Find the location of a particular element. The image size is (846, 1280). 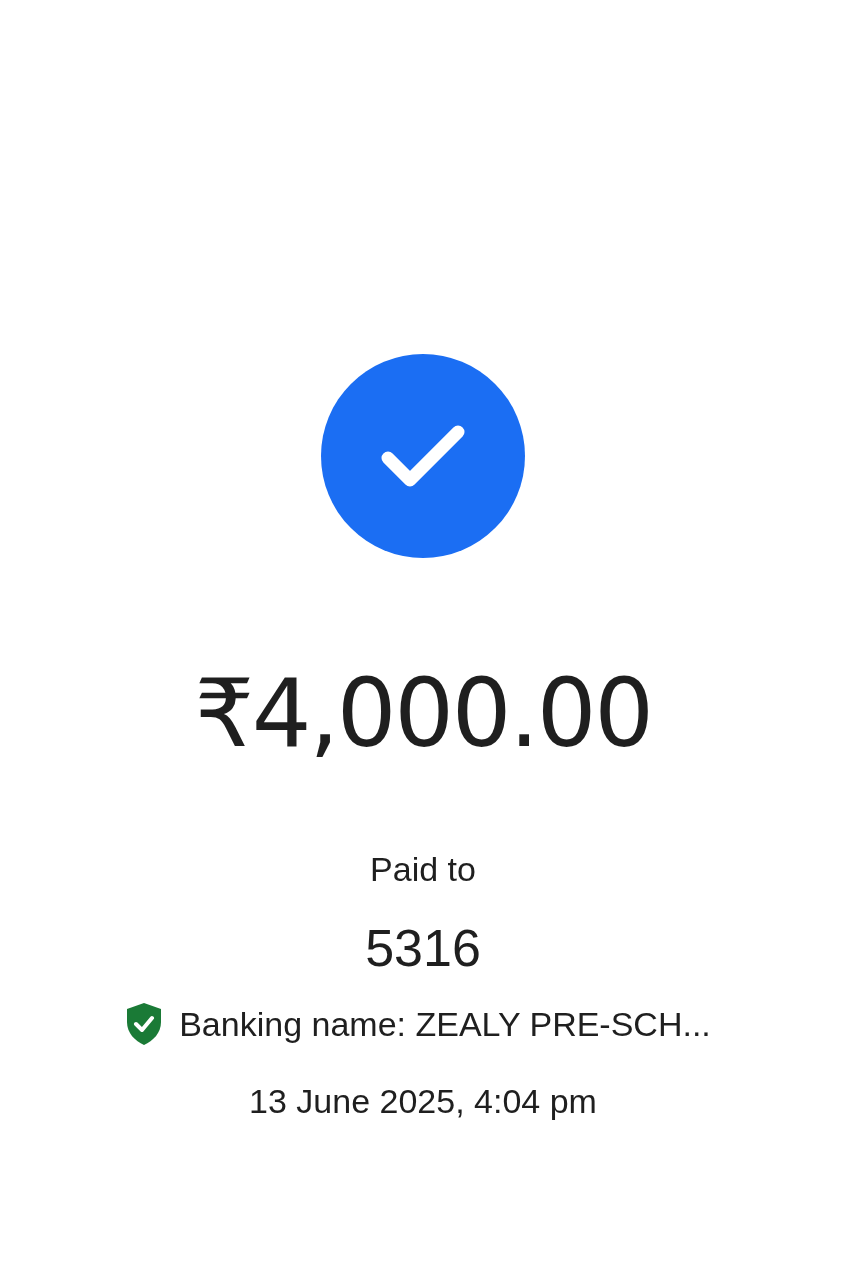

payee-name: 5316 is located at coordinates (423, 948).